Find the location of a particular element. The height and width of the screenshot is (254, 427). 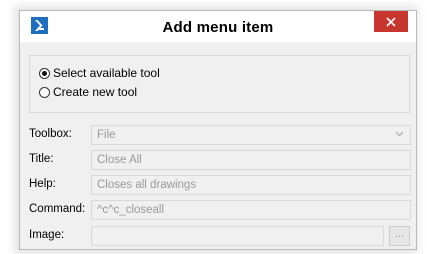

command-value: ^c^c_closeall is located at coordinates (131, 210).